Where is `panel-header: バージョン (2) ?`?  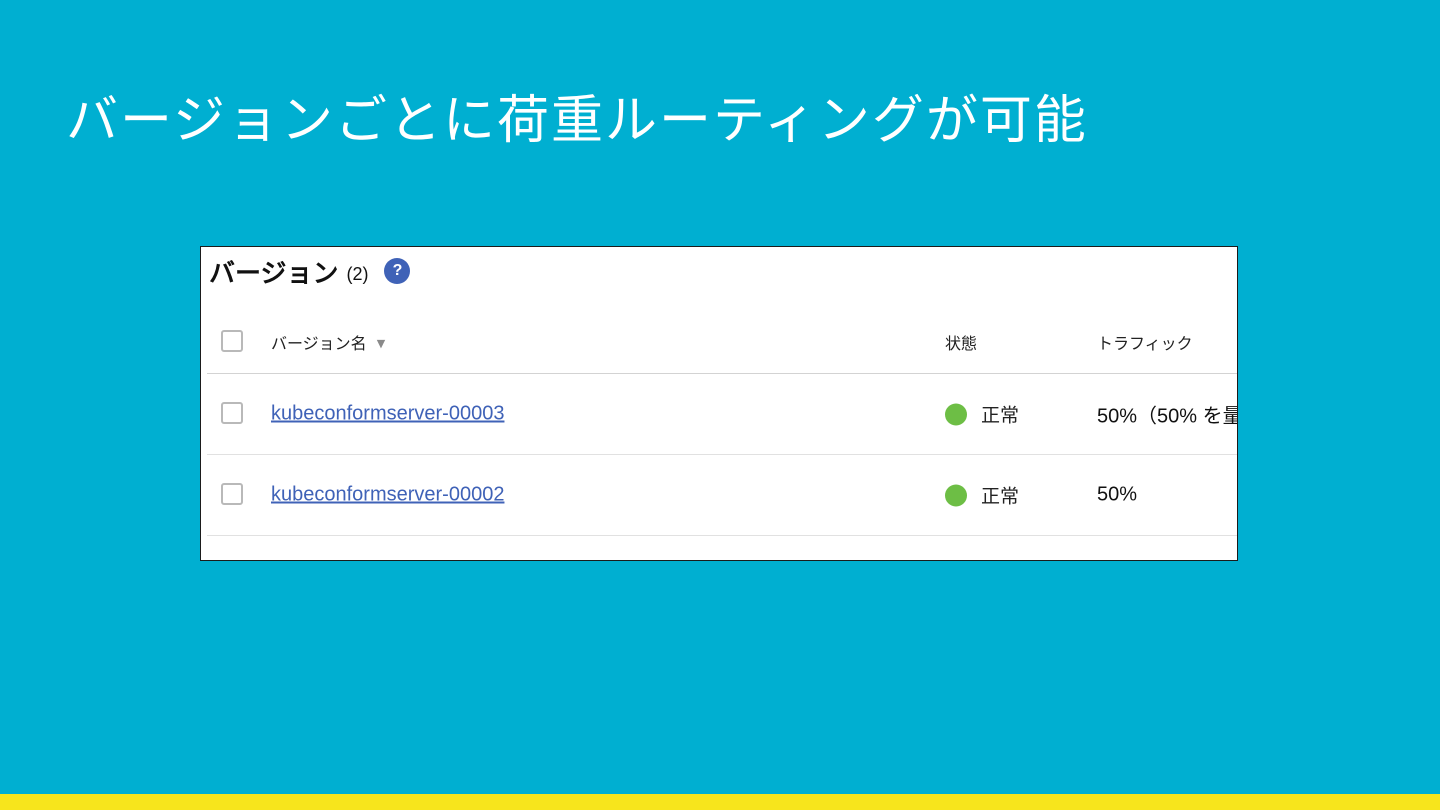
panel-header: バージョン (2) ? is located at coordinates (310, 271).